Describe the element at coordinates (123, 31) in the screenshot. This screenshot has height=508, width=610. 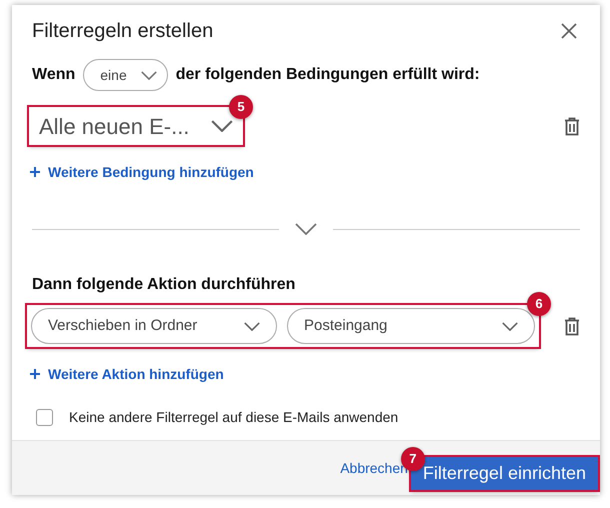
I see `dialog-title: Filterregeln erstellen` at that location.